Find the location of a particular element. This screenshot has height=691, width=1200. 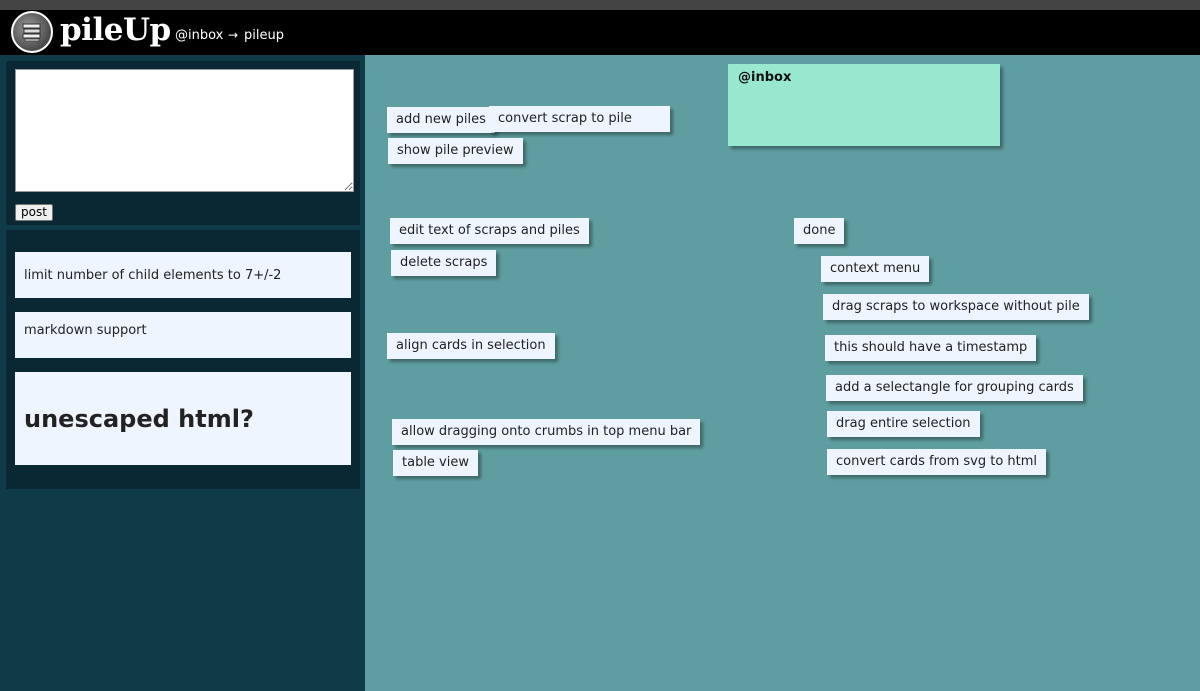

list-item: limit number of child elements to 7+/-2 is located at coordinates (183, 275).